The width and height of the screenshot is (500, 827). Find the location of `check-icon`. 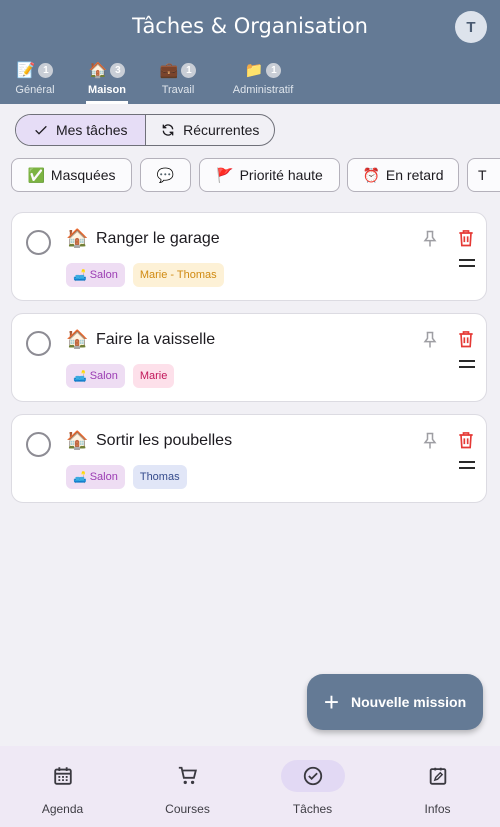

check-icon is located at coordinates (41, 130).